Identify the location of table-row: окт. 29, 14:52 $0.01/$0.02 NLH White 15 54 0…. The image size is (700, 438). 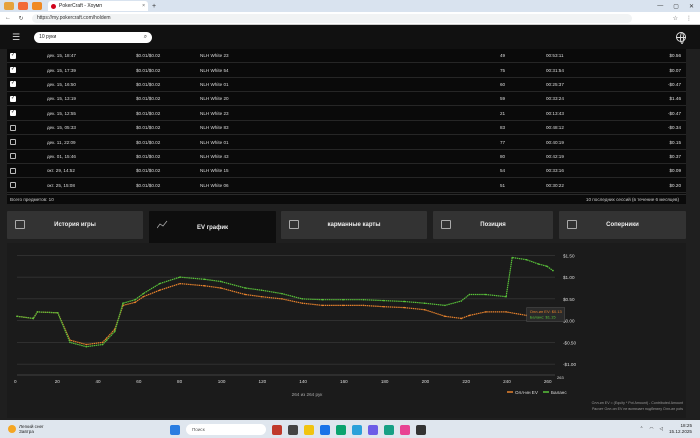
(346, 171).